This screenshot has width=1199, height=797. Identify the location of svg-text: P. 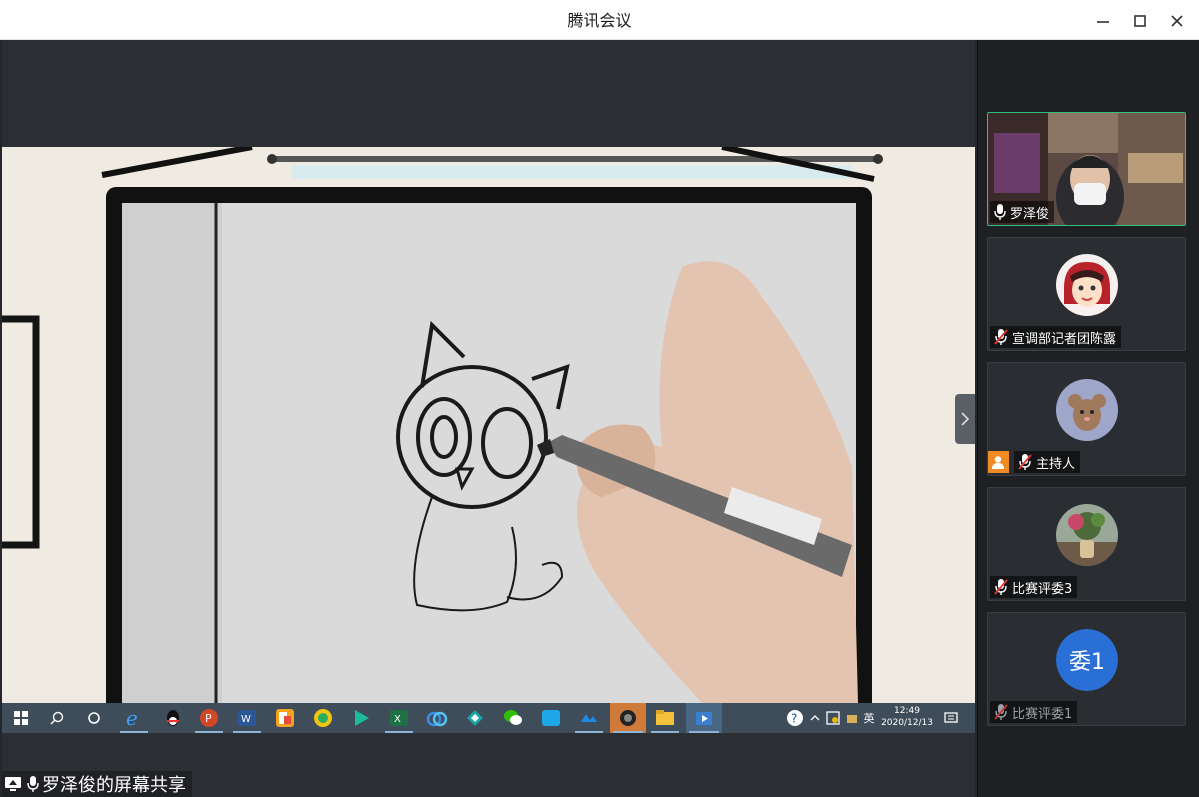
(208, 718).